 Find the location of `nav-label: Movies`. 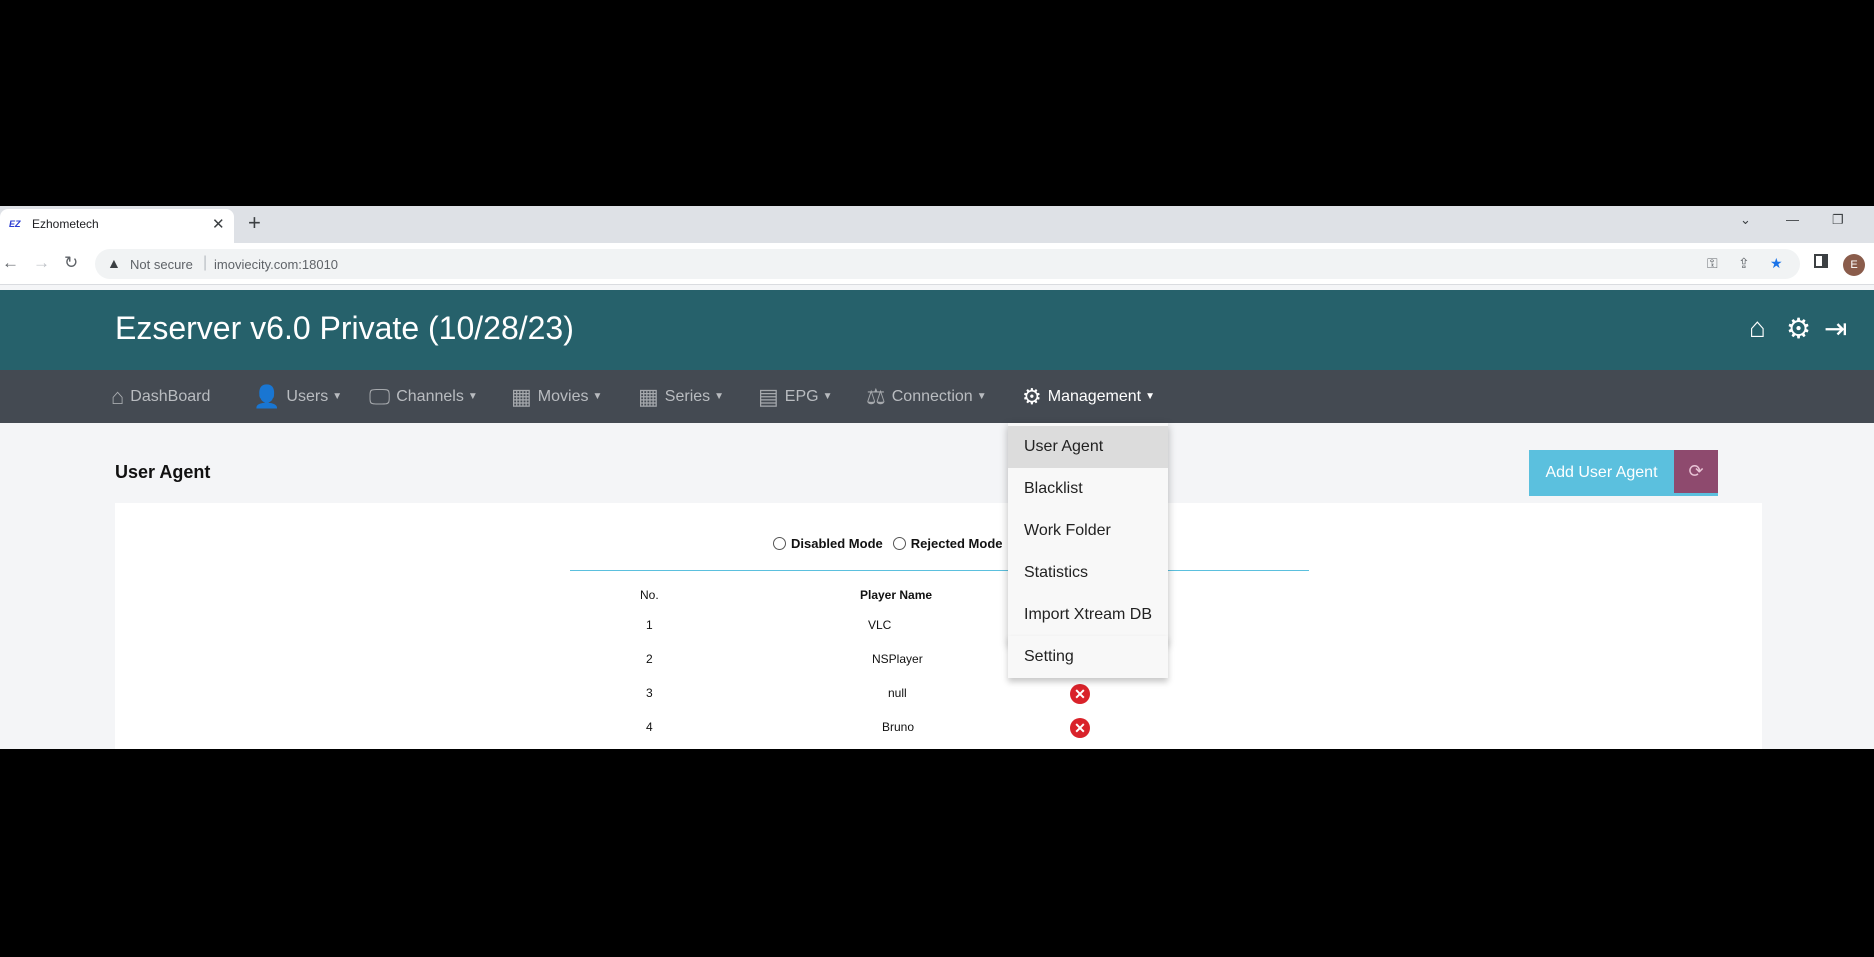

nav-label: Movies is located at coordinates (563, 396).